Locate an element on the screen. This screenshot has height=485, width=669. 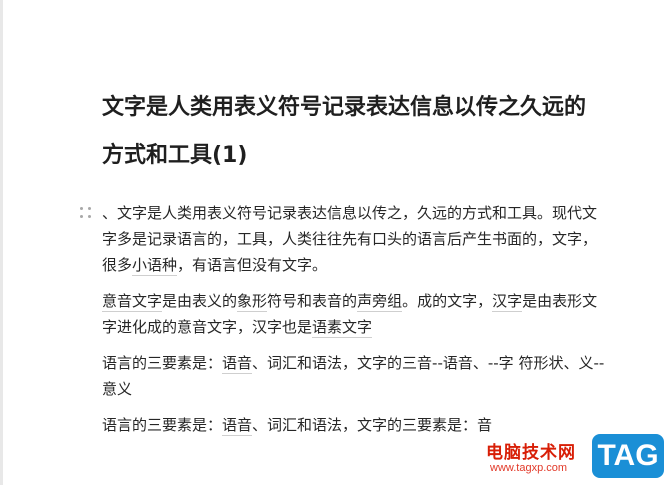
link-yiyin-wenzi: 意音文字 is located at coordinates (132, 302).